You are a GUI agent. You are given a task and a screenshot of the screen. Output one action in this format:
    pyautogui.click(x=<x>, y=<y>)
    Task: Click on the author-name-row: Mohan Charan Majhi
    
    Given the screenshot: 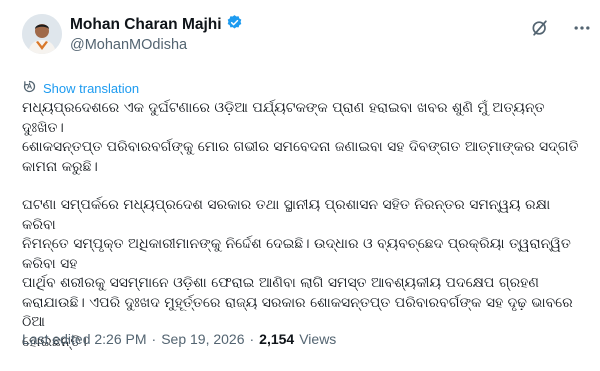 What is the action you would take?
    pyautogui.click(x=156, y=24)
    